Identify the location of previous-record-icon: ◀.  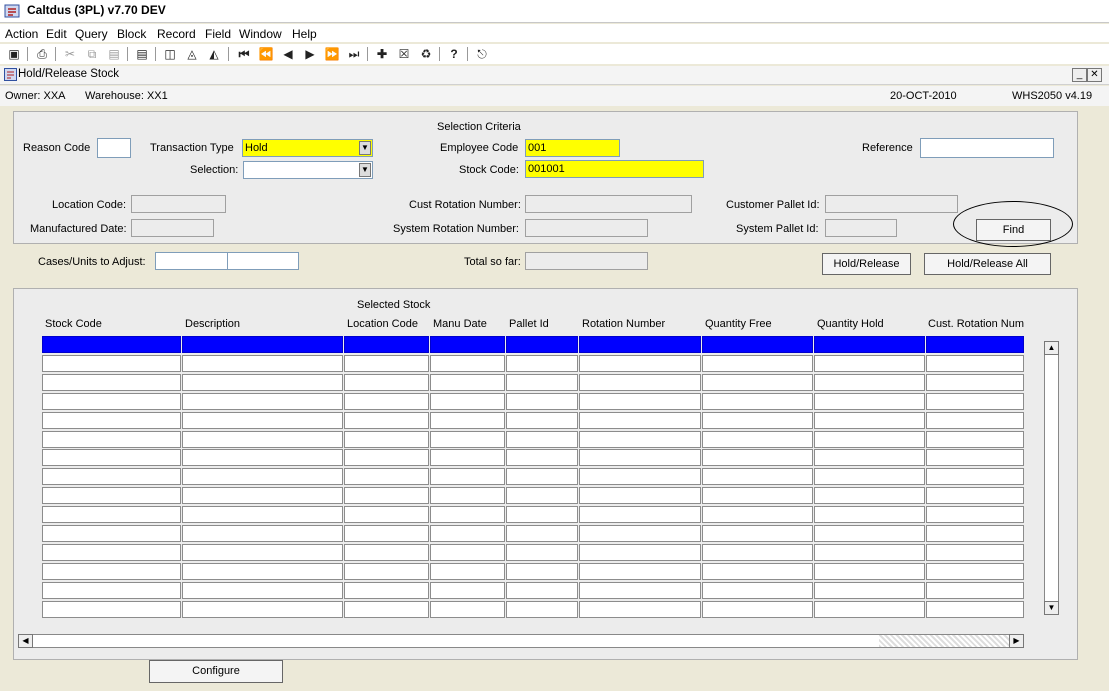
(288, 54).